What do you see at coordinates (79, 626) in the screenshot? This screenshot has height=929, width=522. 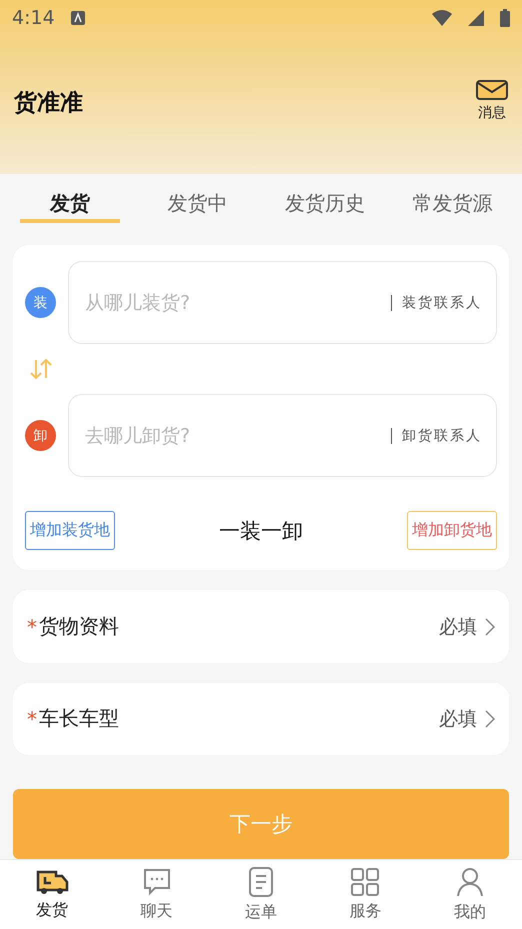 I see `field-label: 货物资料` at bounding box center [79, 626].